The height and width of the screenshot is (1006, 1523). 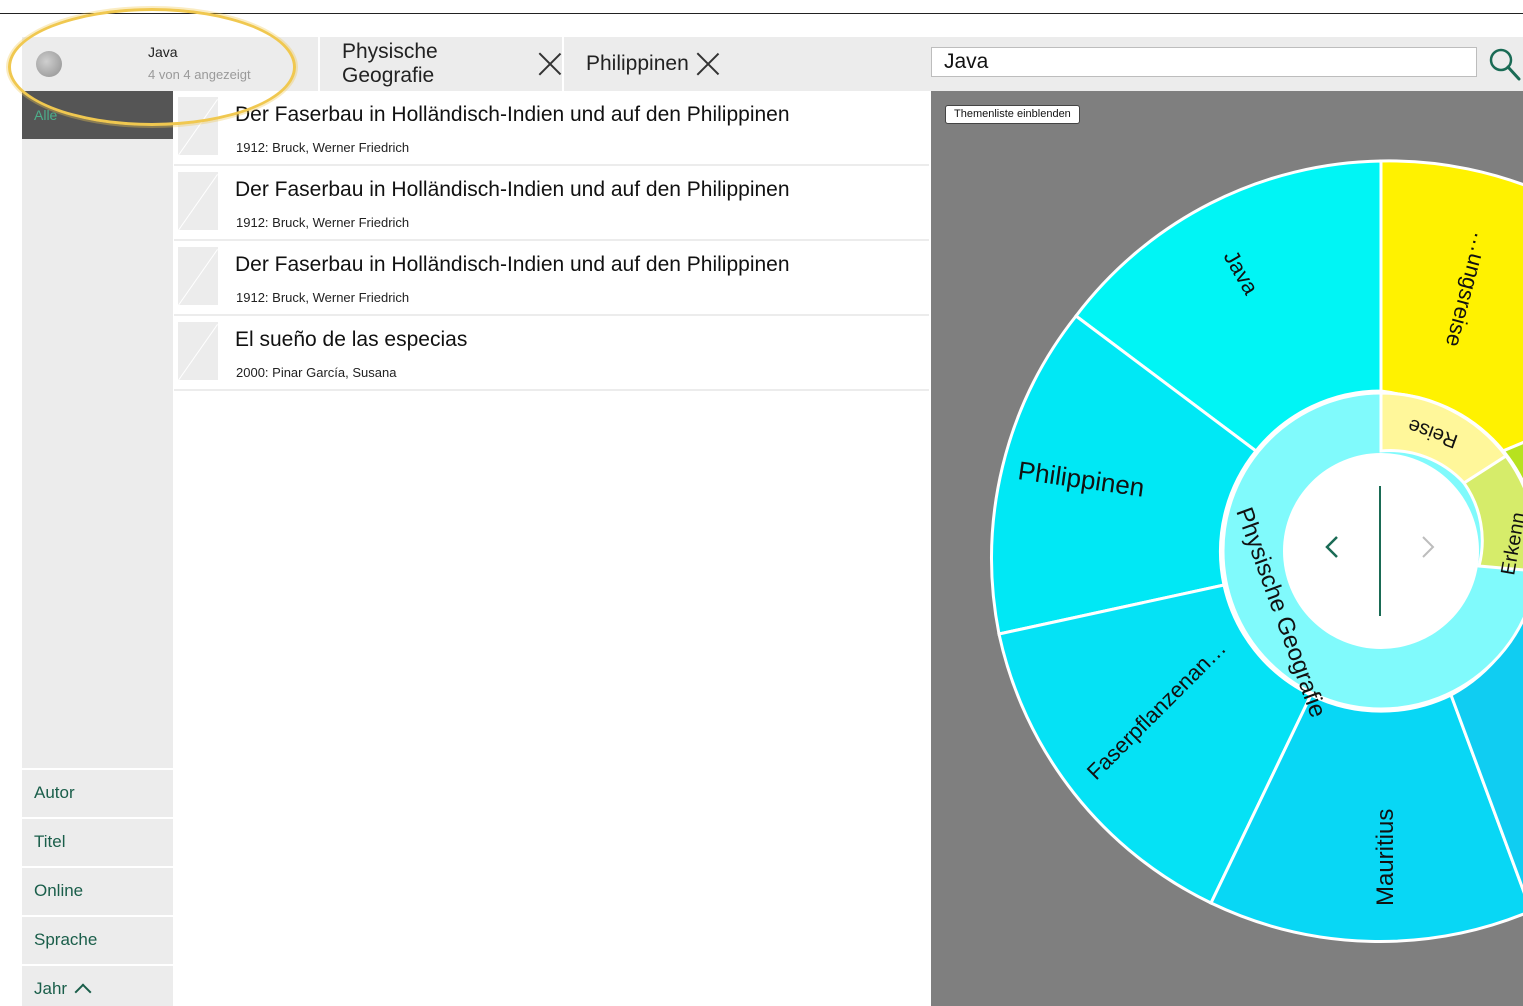 I want to click on sidebar-item-sprache: Sprache, so click(x=97, y=938).